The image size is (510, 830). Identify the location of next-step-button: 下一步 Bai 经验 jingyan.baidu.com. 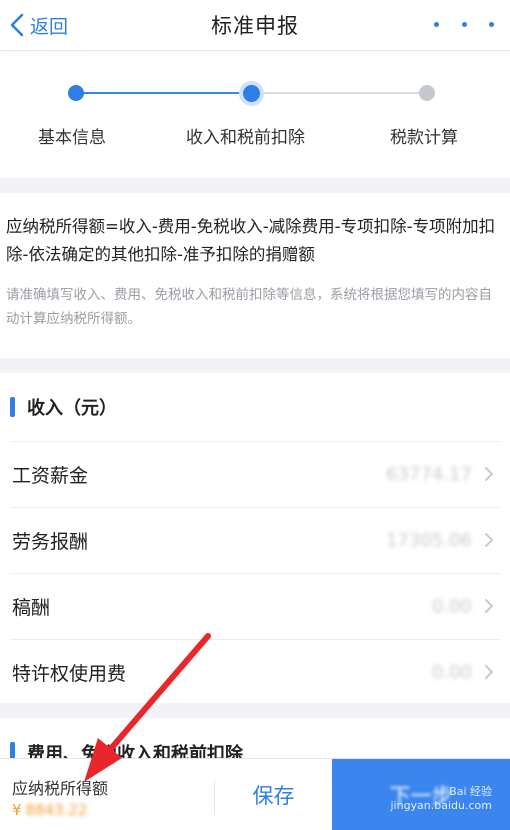
(421, 794).